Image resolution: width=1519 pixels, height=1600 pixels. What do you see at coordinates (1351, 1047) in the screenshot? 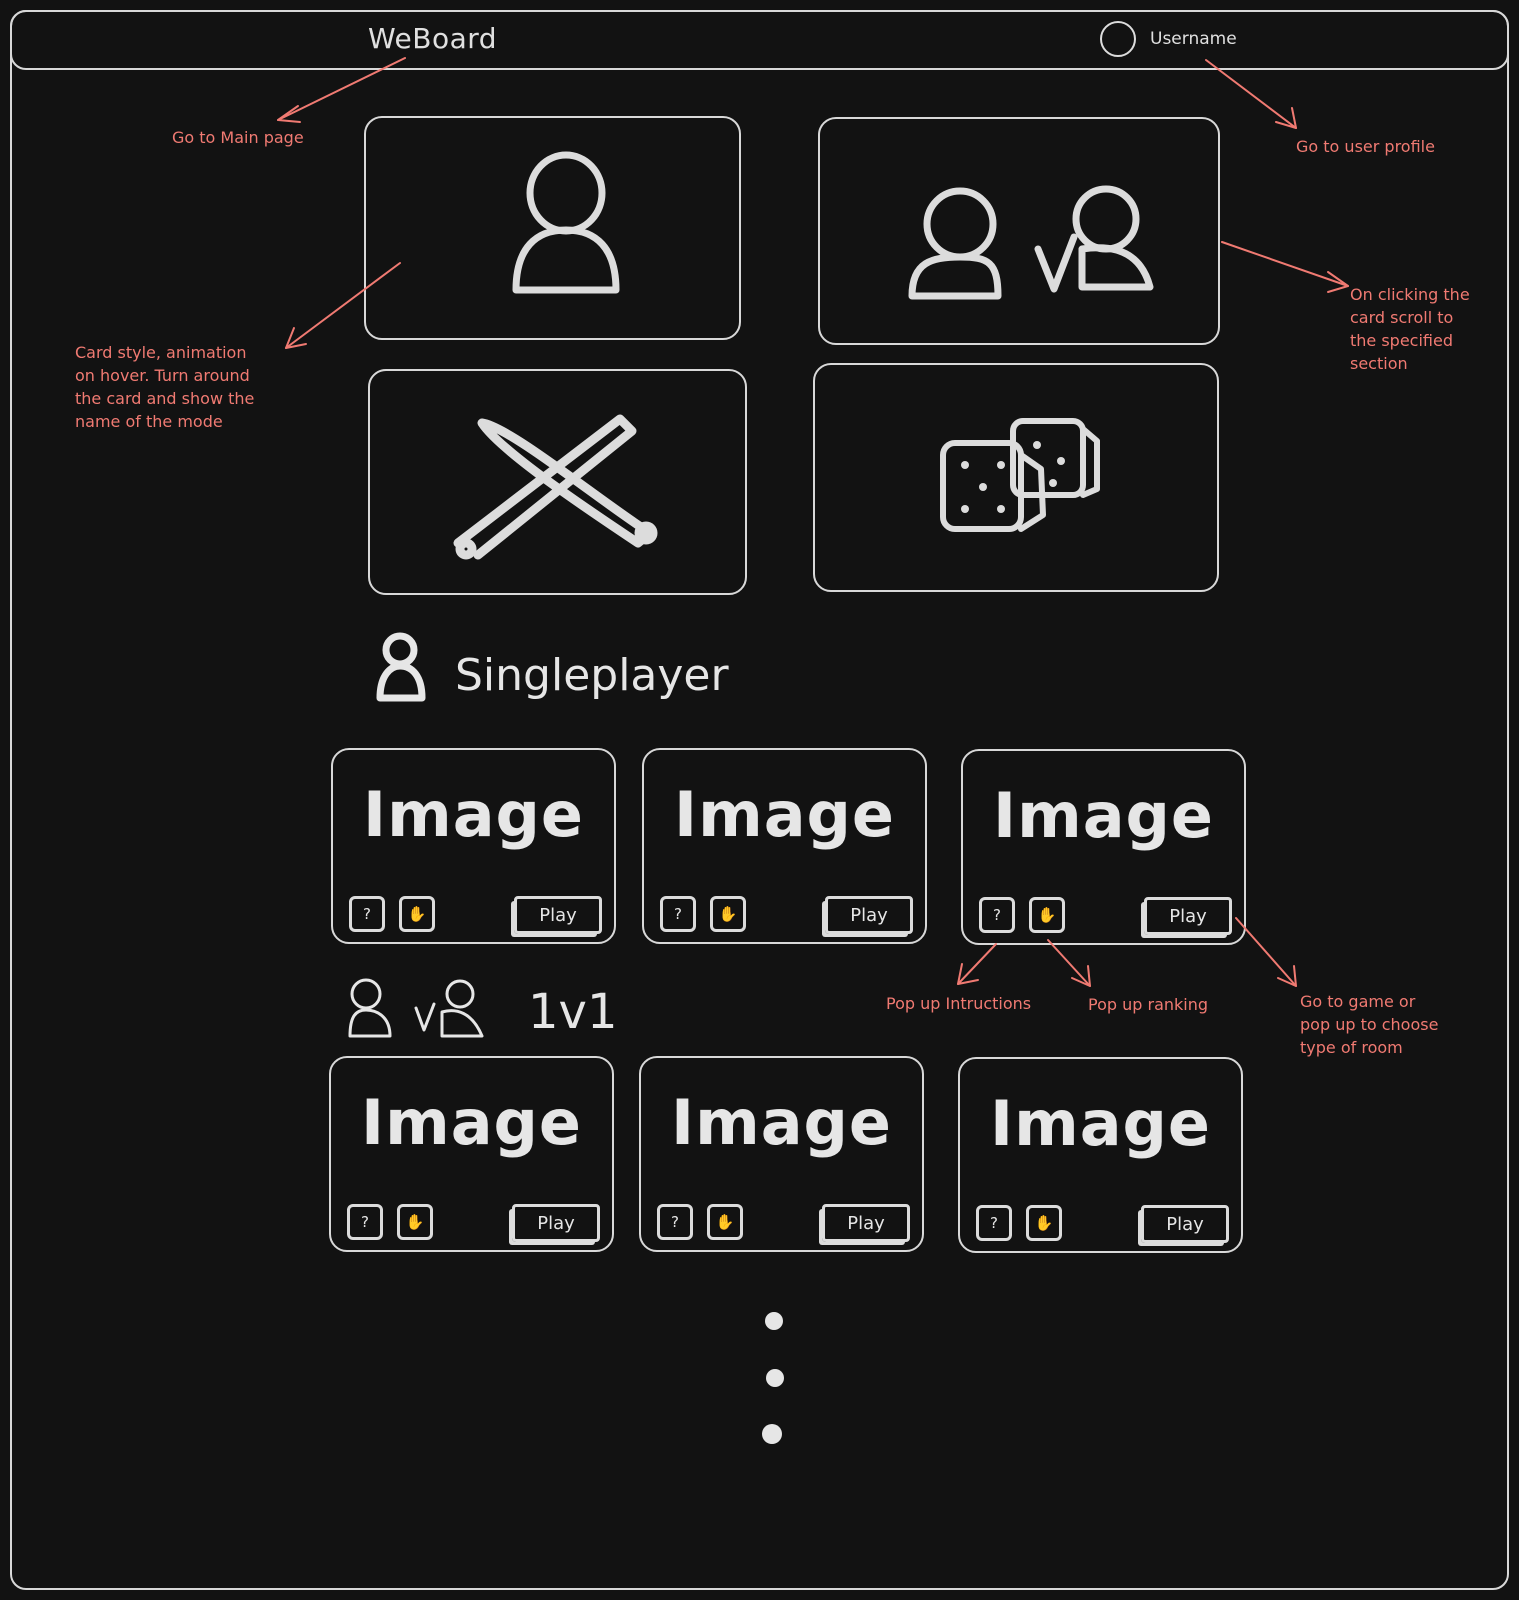
I see `annotation-play-action-line: type of room` at bounding box center [1351, 1047].